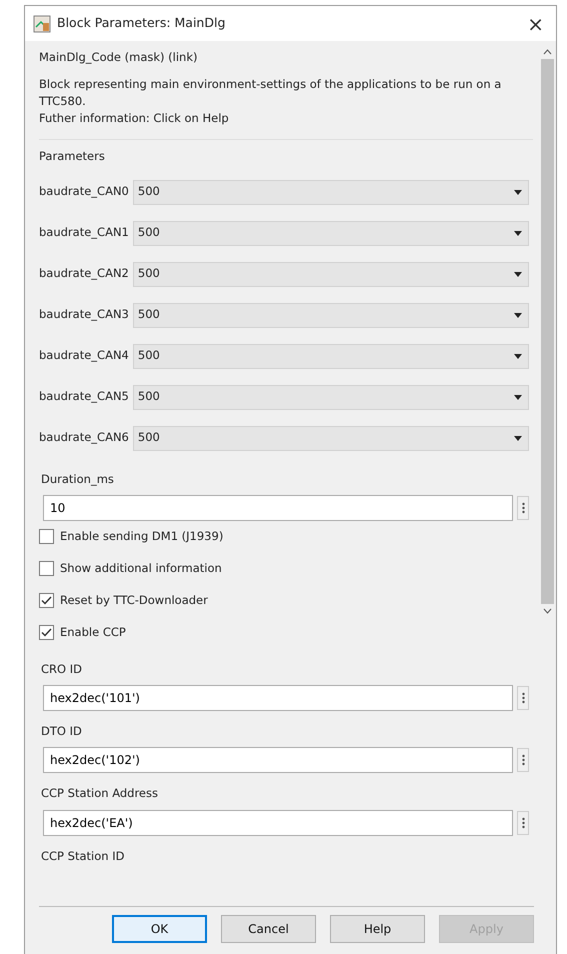  Describe the element at coordinates (547, 52) in the screenshot. I see `scroll-up-icon` at that location.